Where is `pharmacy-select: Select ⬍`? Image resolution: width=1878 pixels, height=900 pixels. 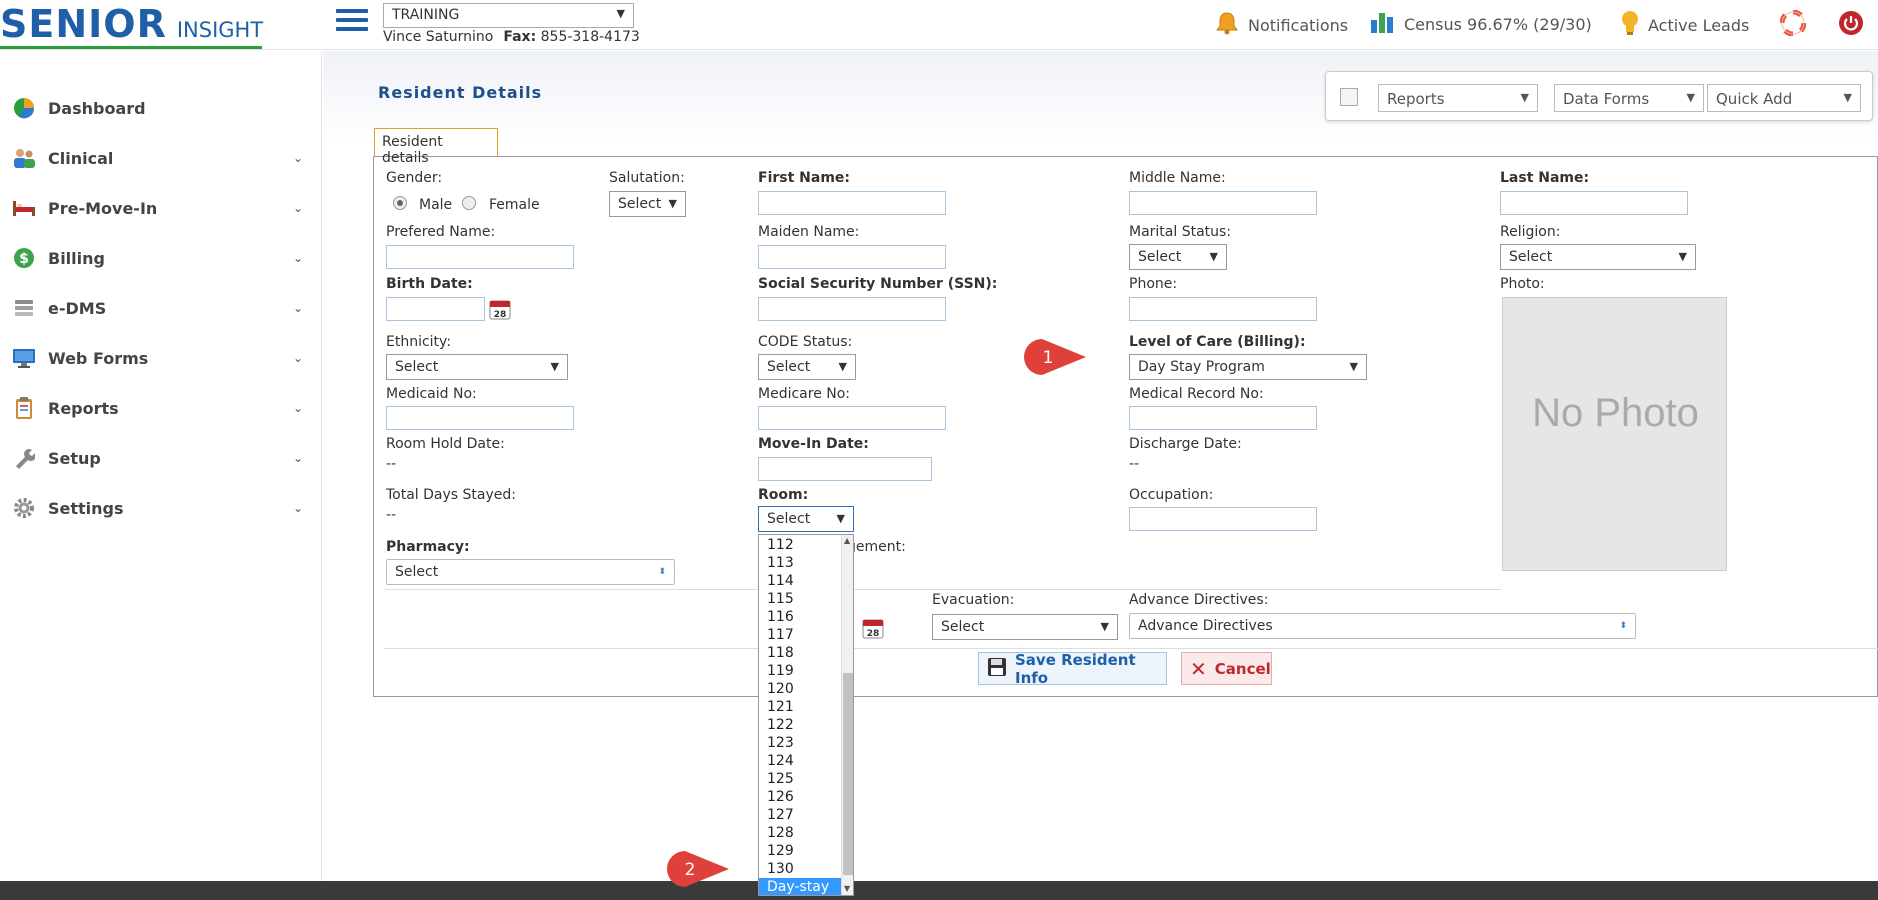 pharmacy-select: Select ⬍ is located at coordinates (530, 572).